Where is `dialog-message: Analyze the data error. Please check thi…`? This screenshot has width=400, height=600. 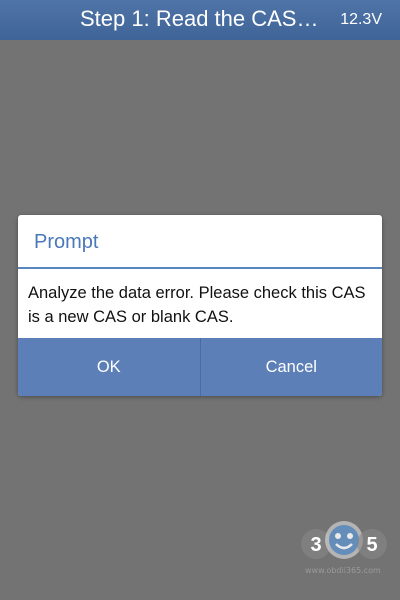 dialog-message: Analyze the data error. Please check thi… is located at coordinates (197, 305).